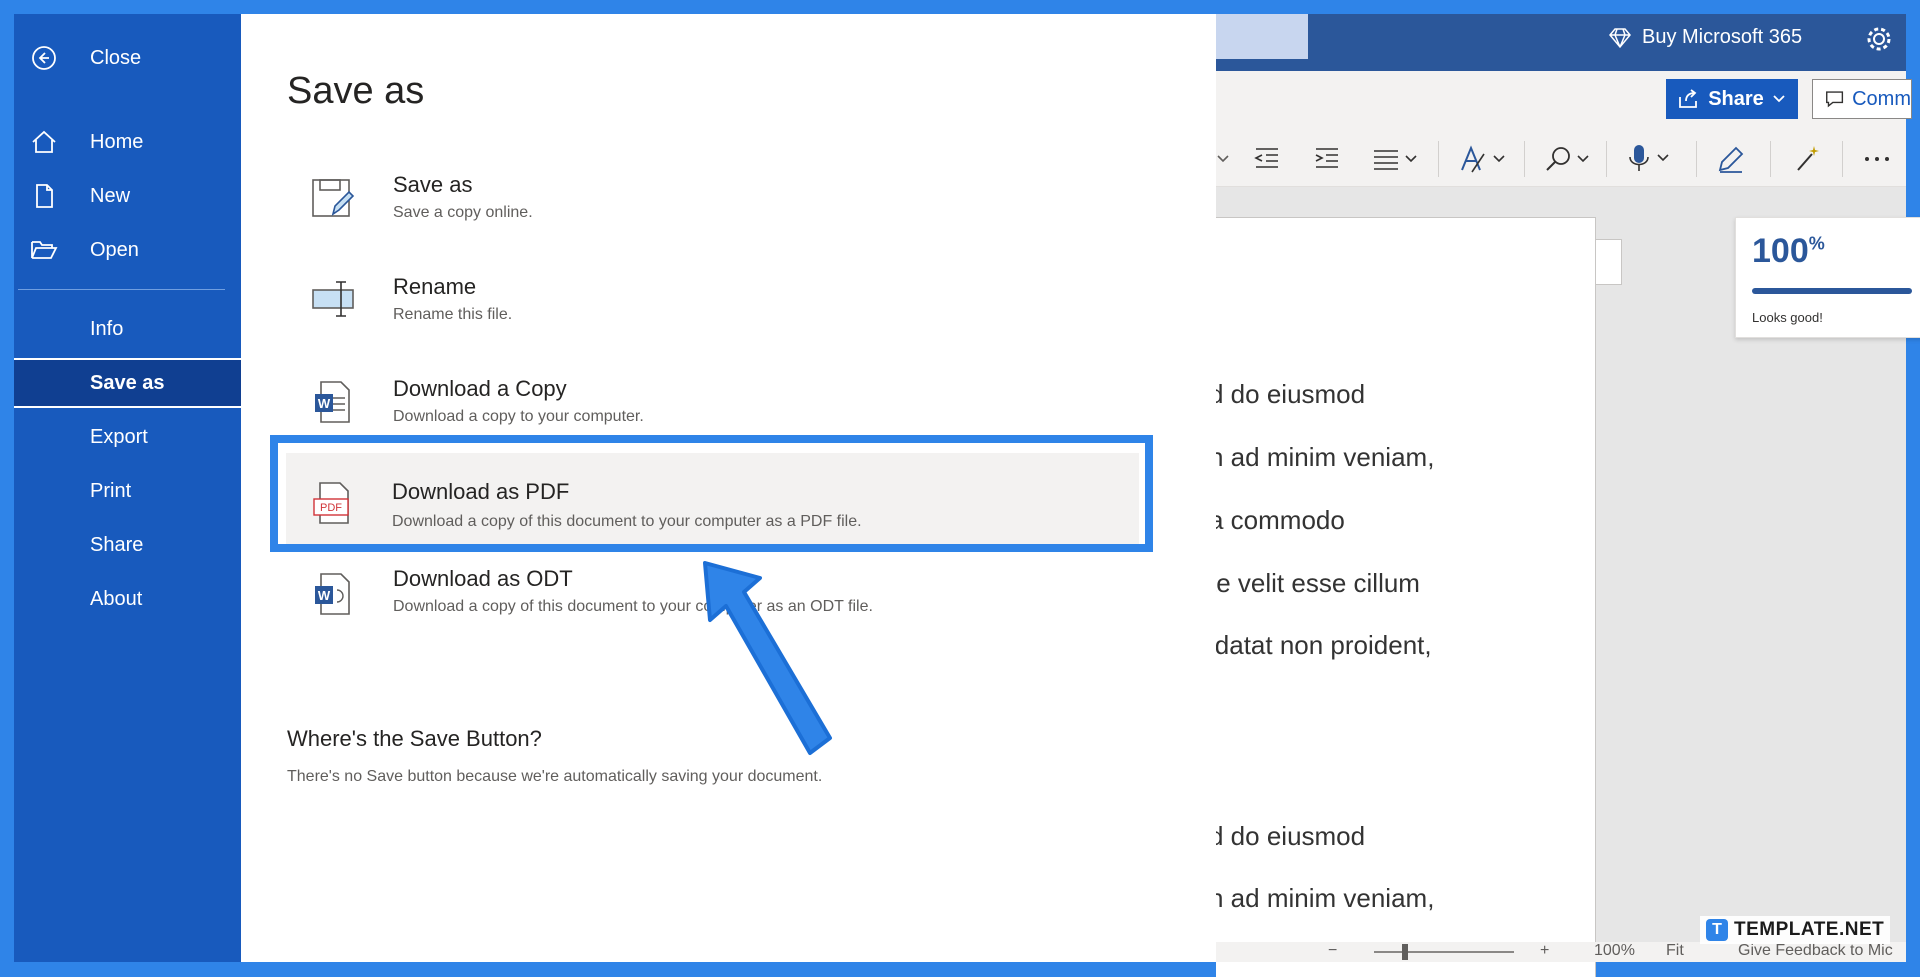  What do you see at coordinates (1815, 951) in the screenshot?
I see `give-feedback-link: Give Feedback to Mic` at bounding box center [1815, 951].